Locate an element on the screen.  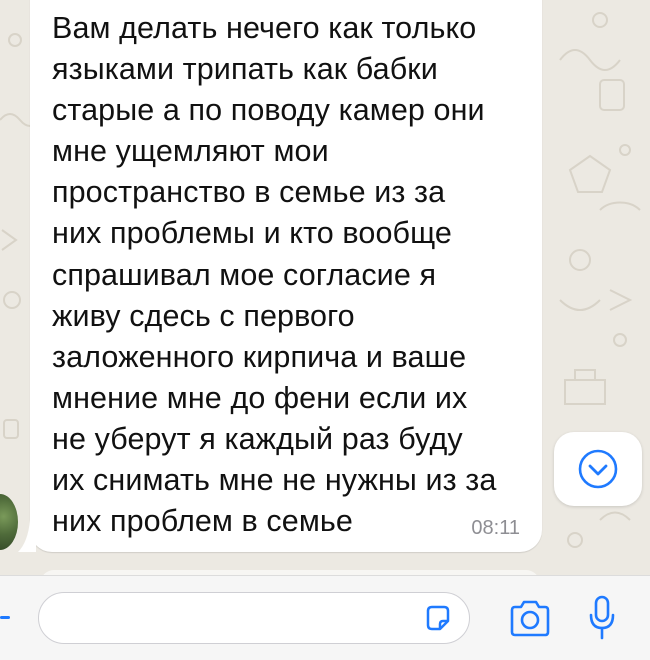
microphone-icon is located at coordinates (602, 618).